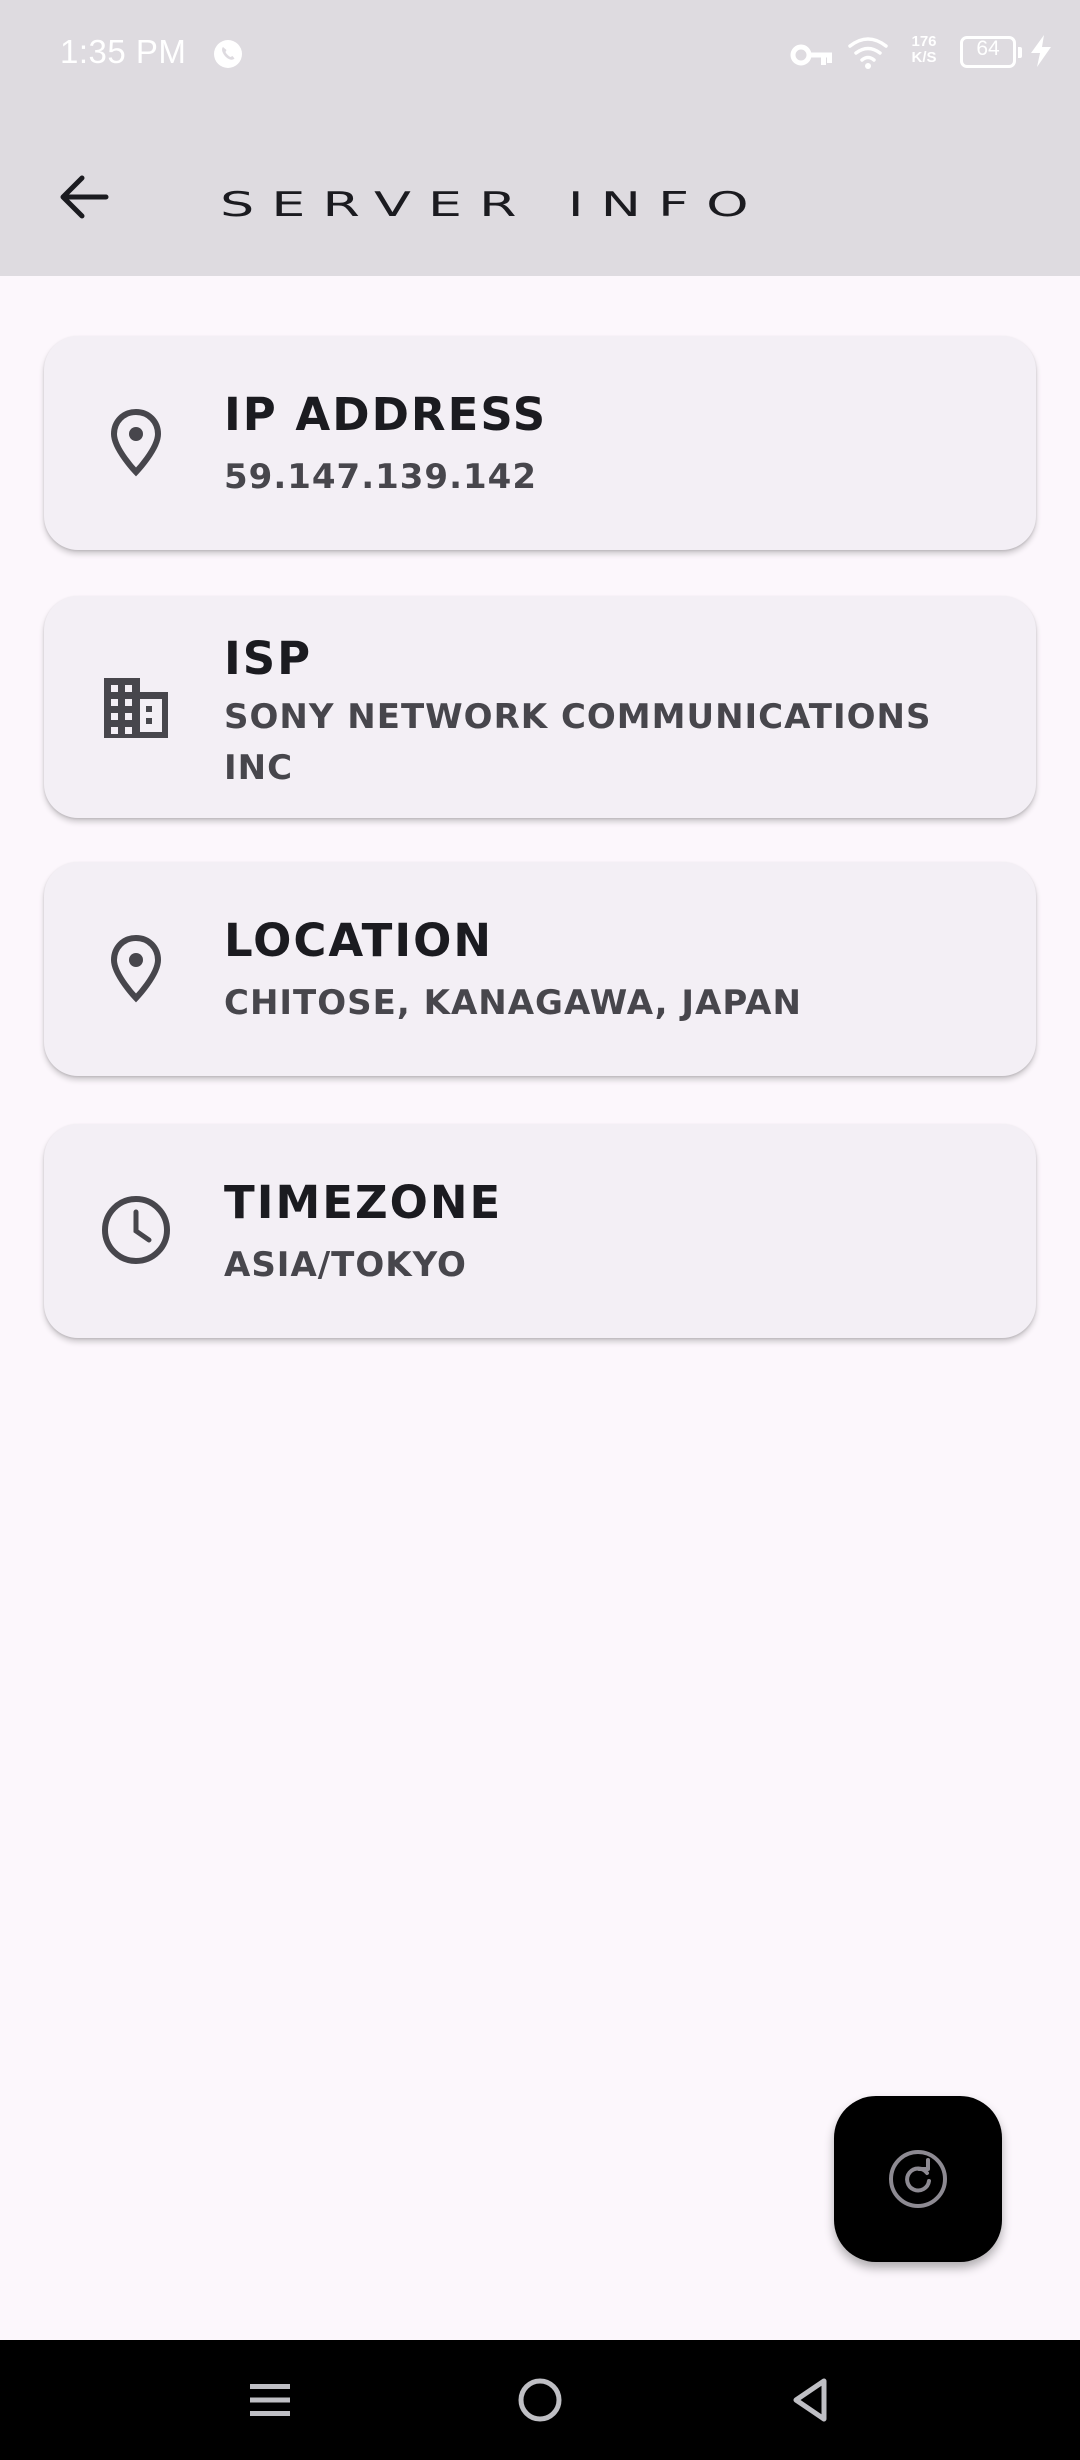 This screenshot has height=2460, width=1080. I want to click on home-circle-icon, so click(540, 2400).